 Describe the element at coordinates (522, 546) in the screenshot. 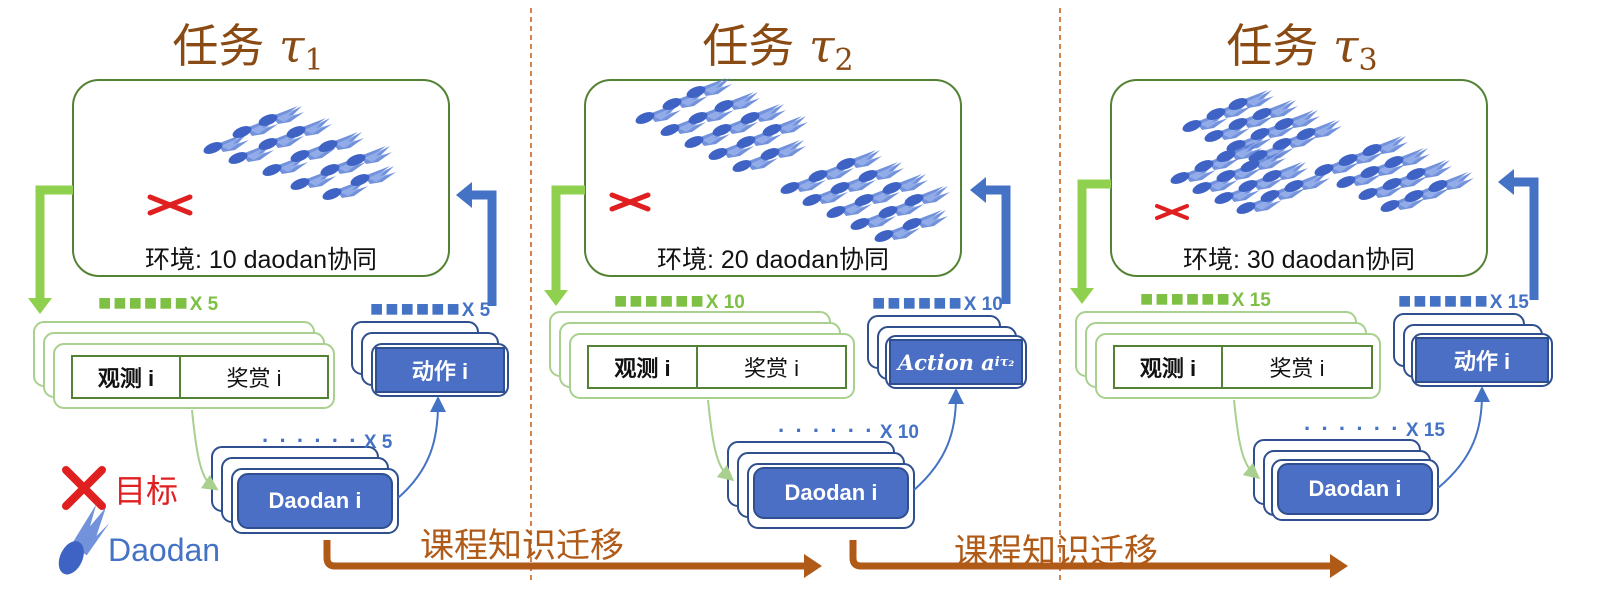

I see `transfer-label-1: 课程知识迁移` at that location.